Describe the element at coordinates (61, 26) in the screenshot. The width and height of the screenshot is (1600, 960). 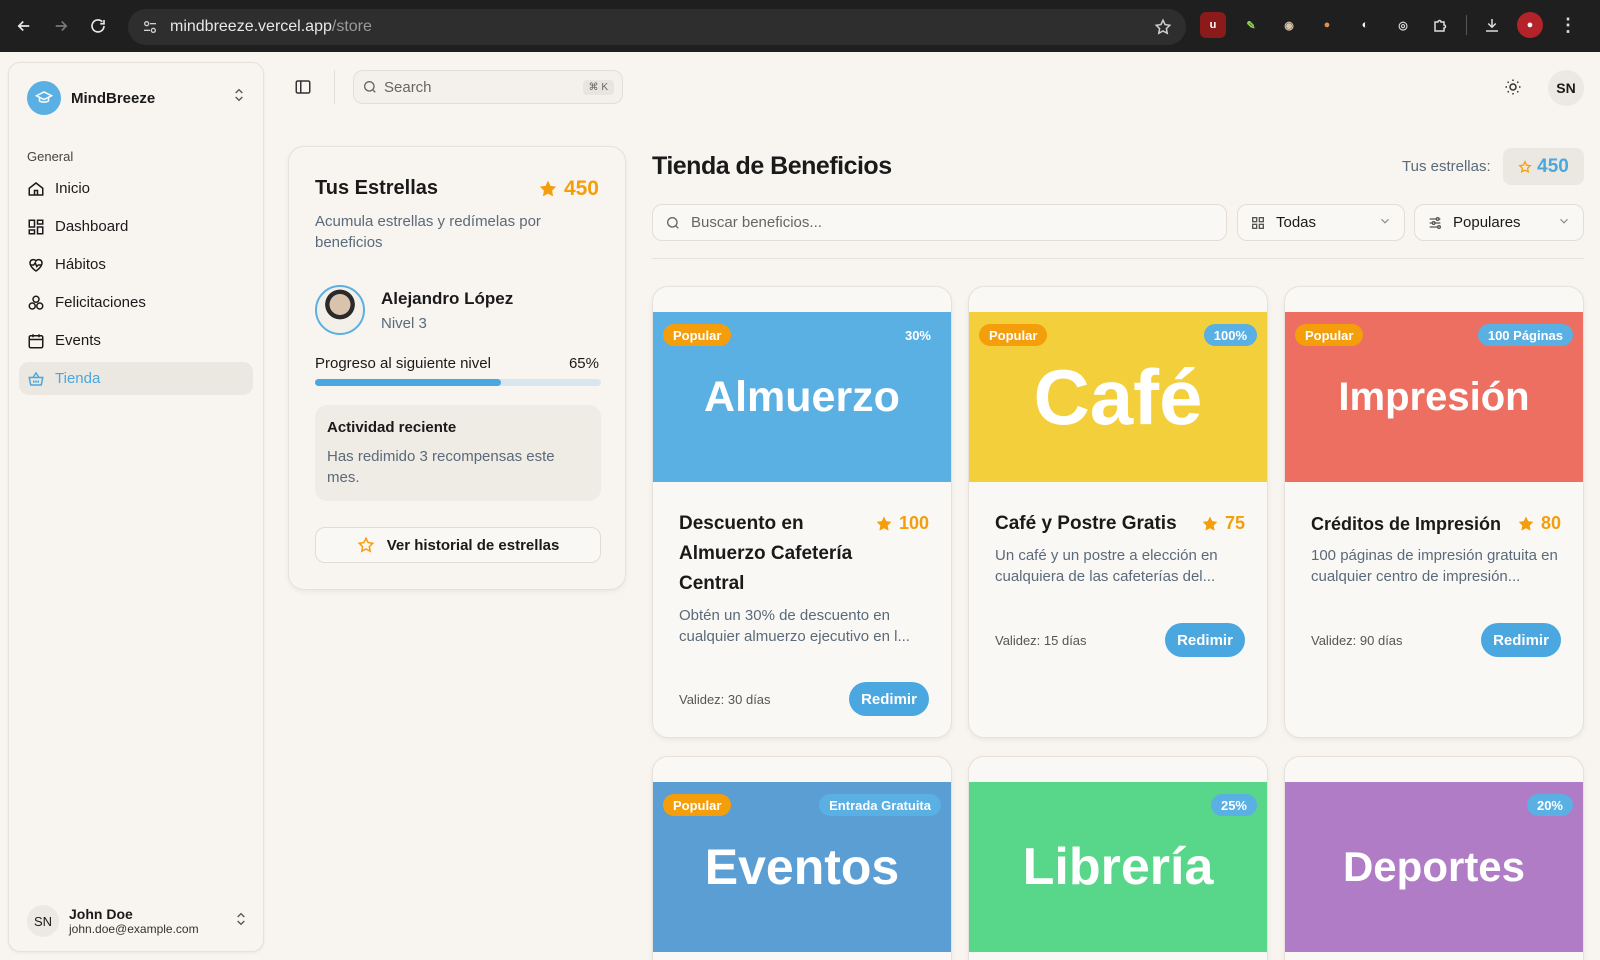
I see `forward-icon` at that location.